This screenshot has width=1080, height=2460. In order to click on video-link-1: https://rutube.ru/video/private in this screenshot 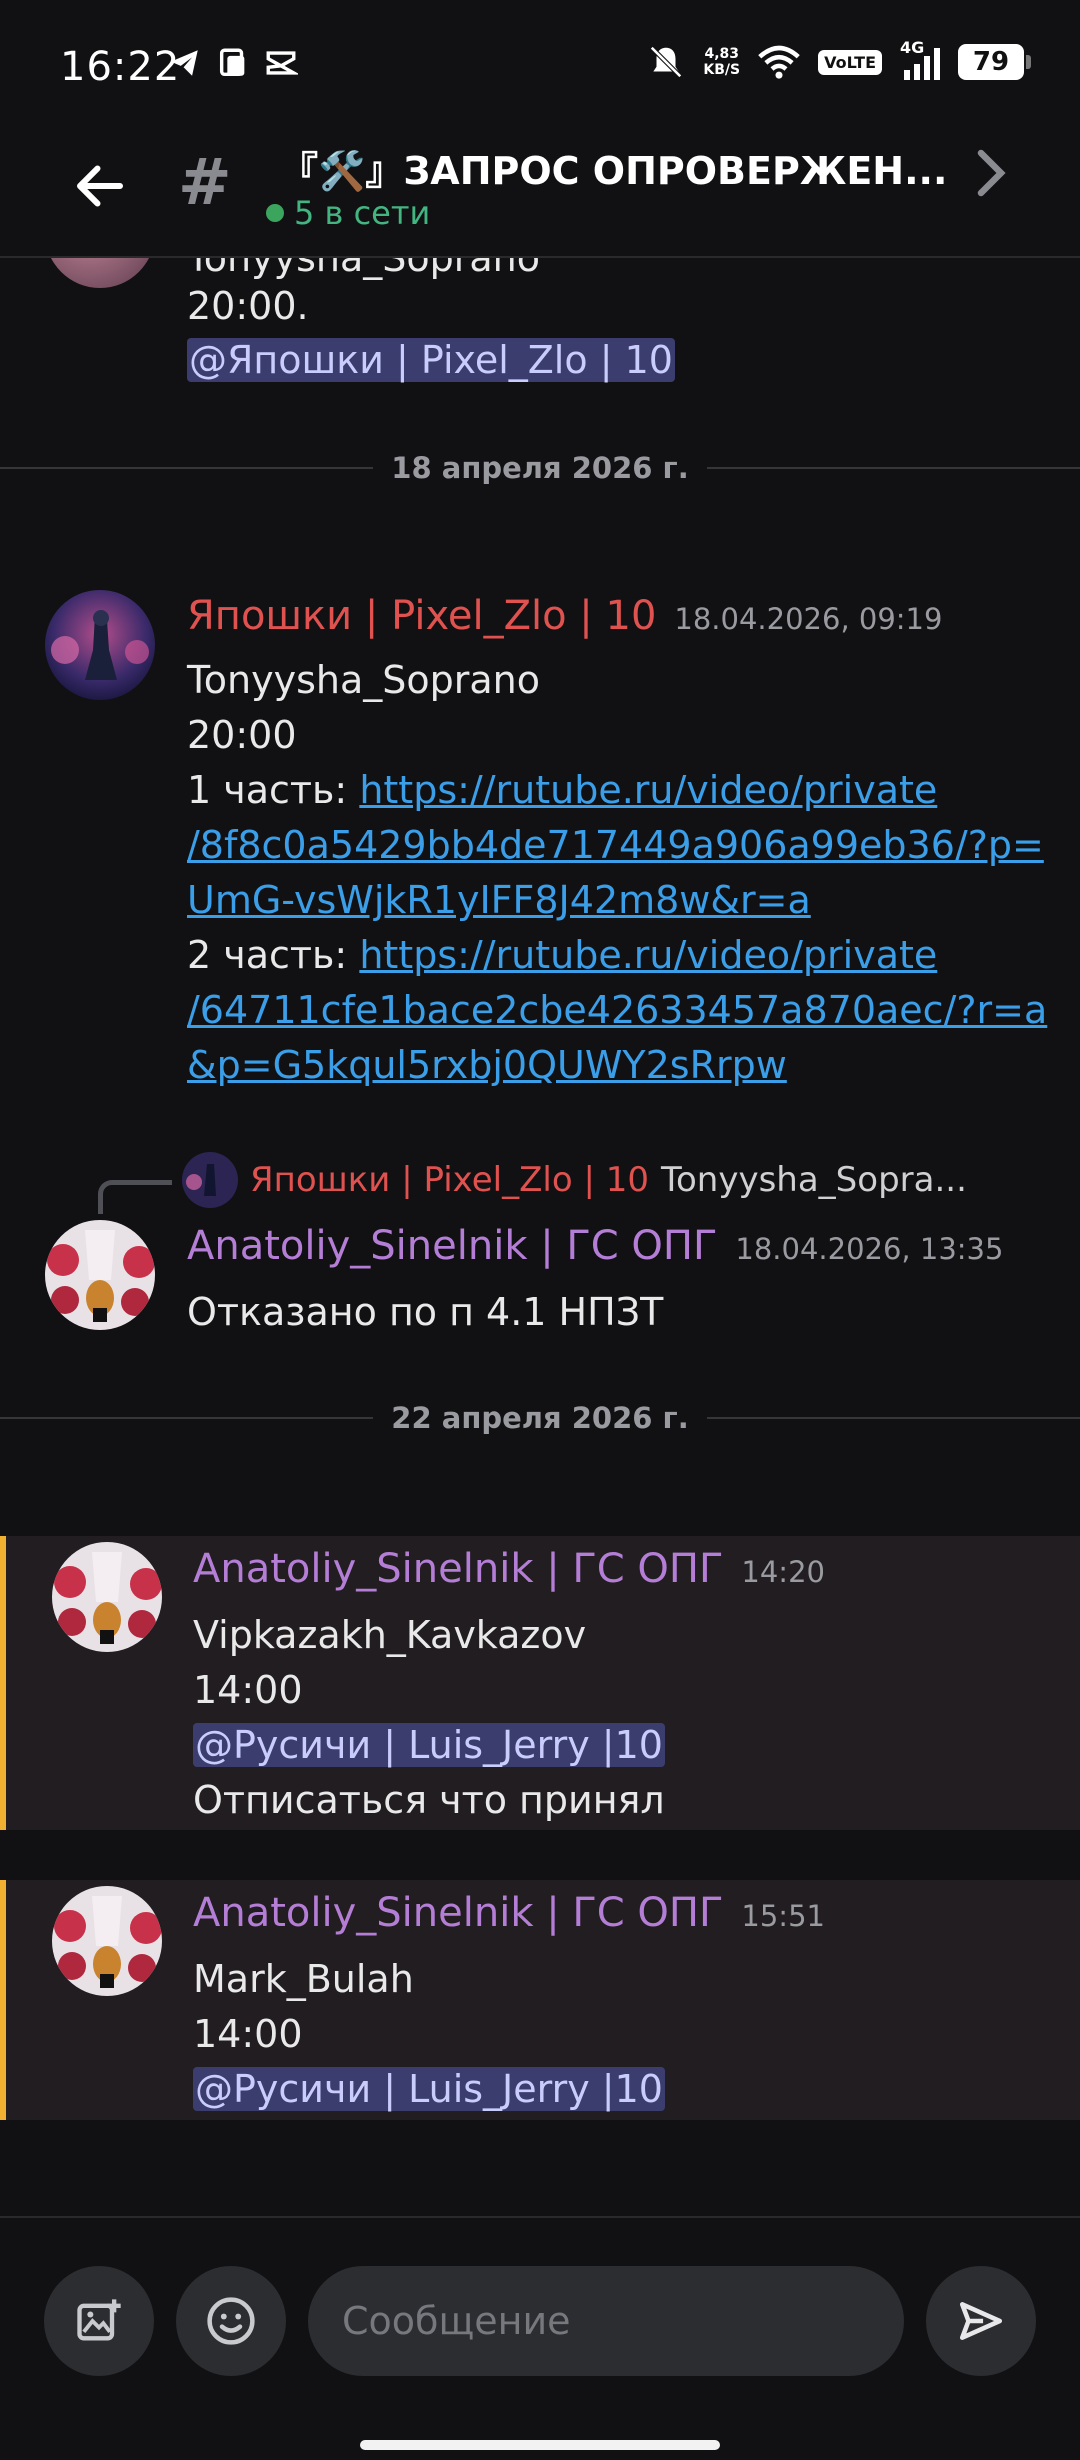, I will do `click(648, 790)`.